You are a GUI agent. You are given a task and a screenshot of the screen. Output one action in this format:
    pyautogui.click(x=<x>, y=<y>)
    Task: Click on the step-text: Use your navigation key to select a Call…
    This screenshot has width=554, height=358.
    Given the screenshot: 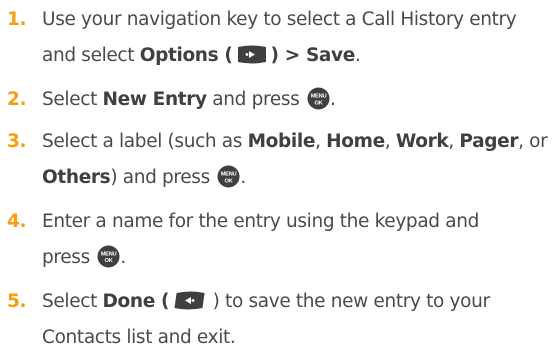 What is the action you would take?
    pyautogui.click(x=279, y=19)
    